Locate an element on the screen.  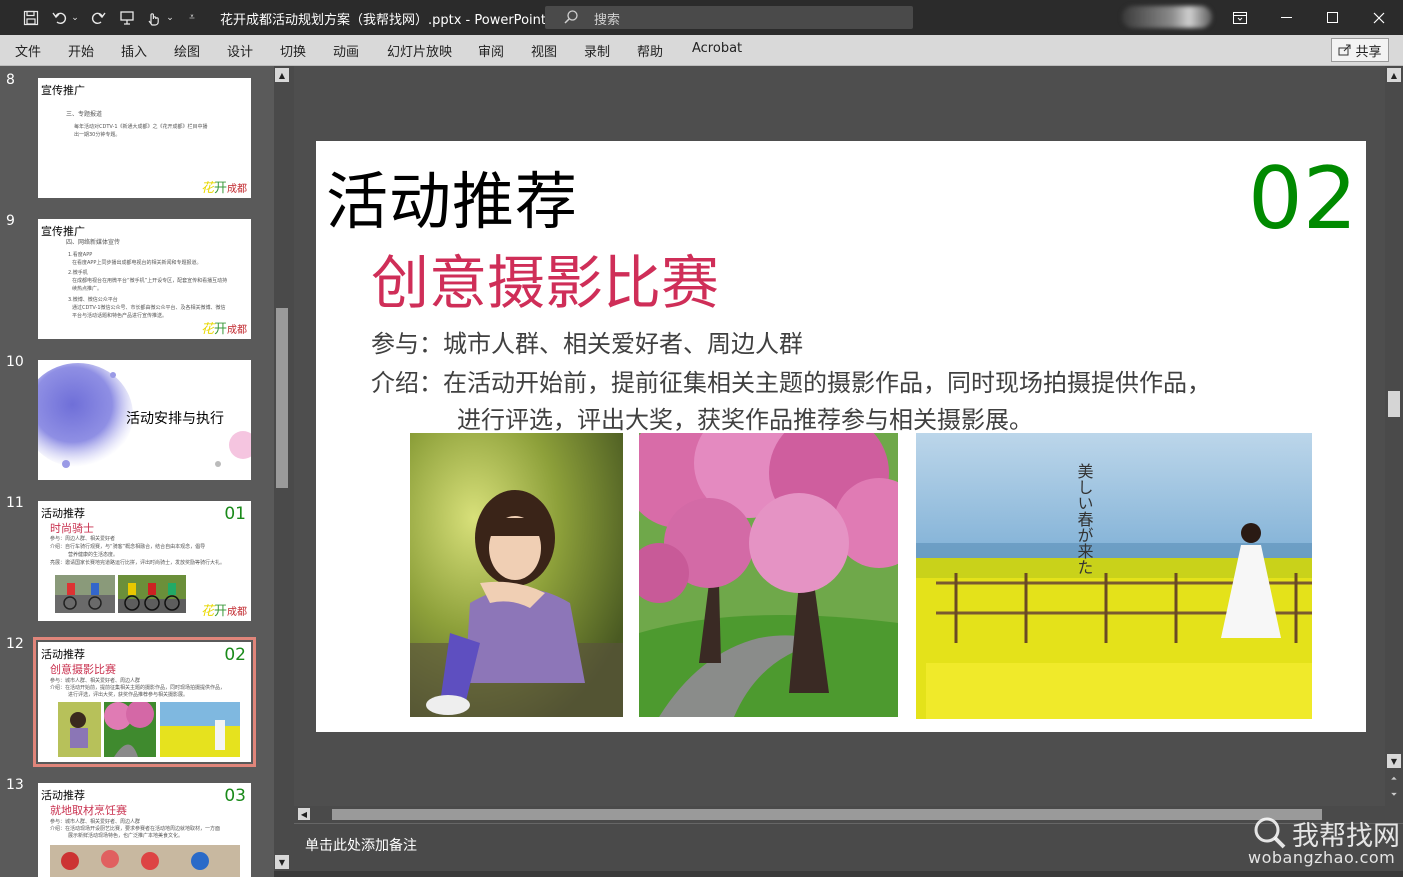
next-slide-icon: ⏷ is located at coordinates (1394, 795).